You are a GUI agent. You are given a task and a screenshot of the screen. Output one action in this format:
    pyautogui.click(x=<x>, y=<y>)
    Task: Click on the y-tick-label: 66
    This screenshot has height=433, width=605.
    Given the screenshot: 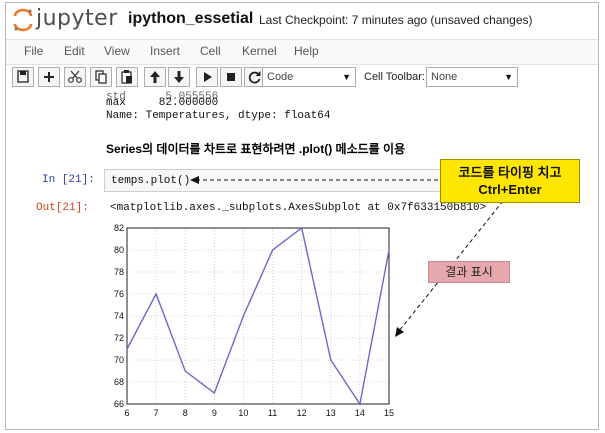 What is the action you would take?
    pyautogui.click(x=119, y=404)
    